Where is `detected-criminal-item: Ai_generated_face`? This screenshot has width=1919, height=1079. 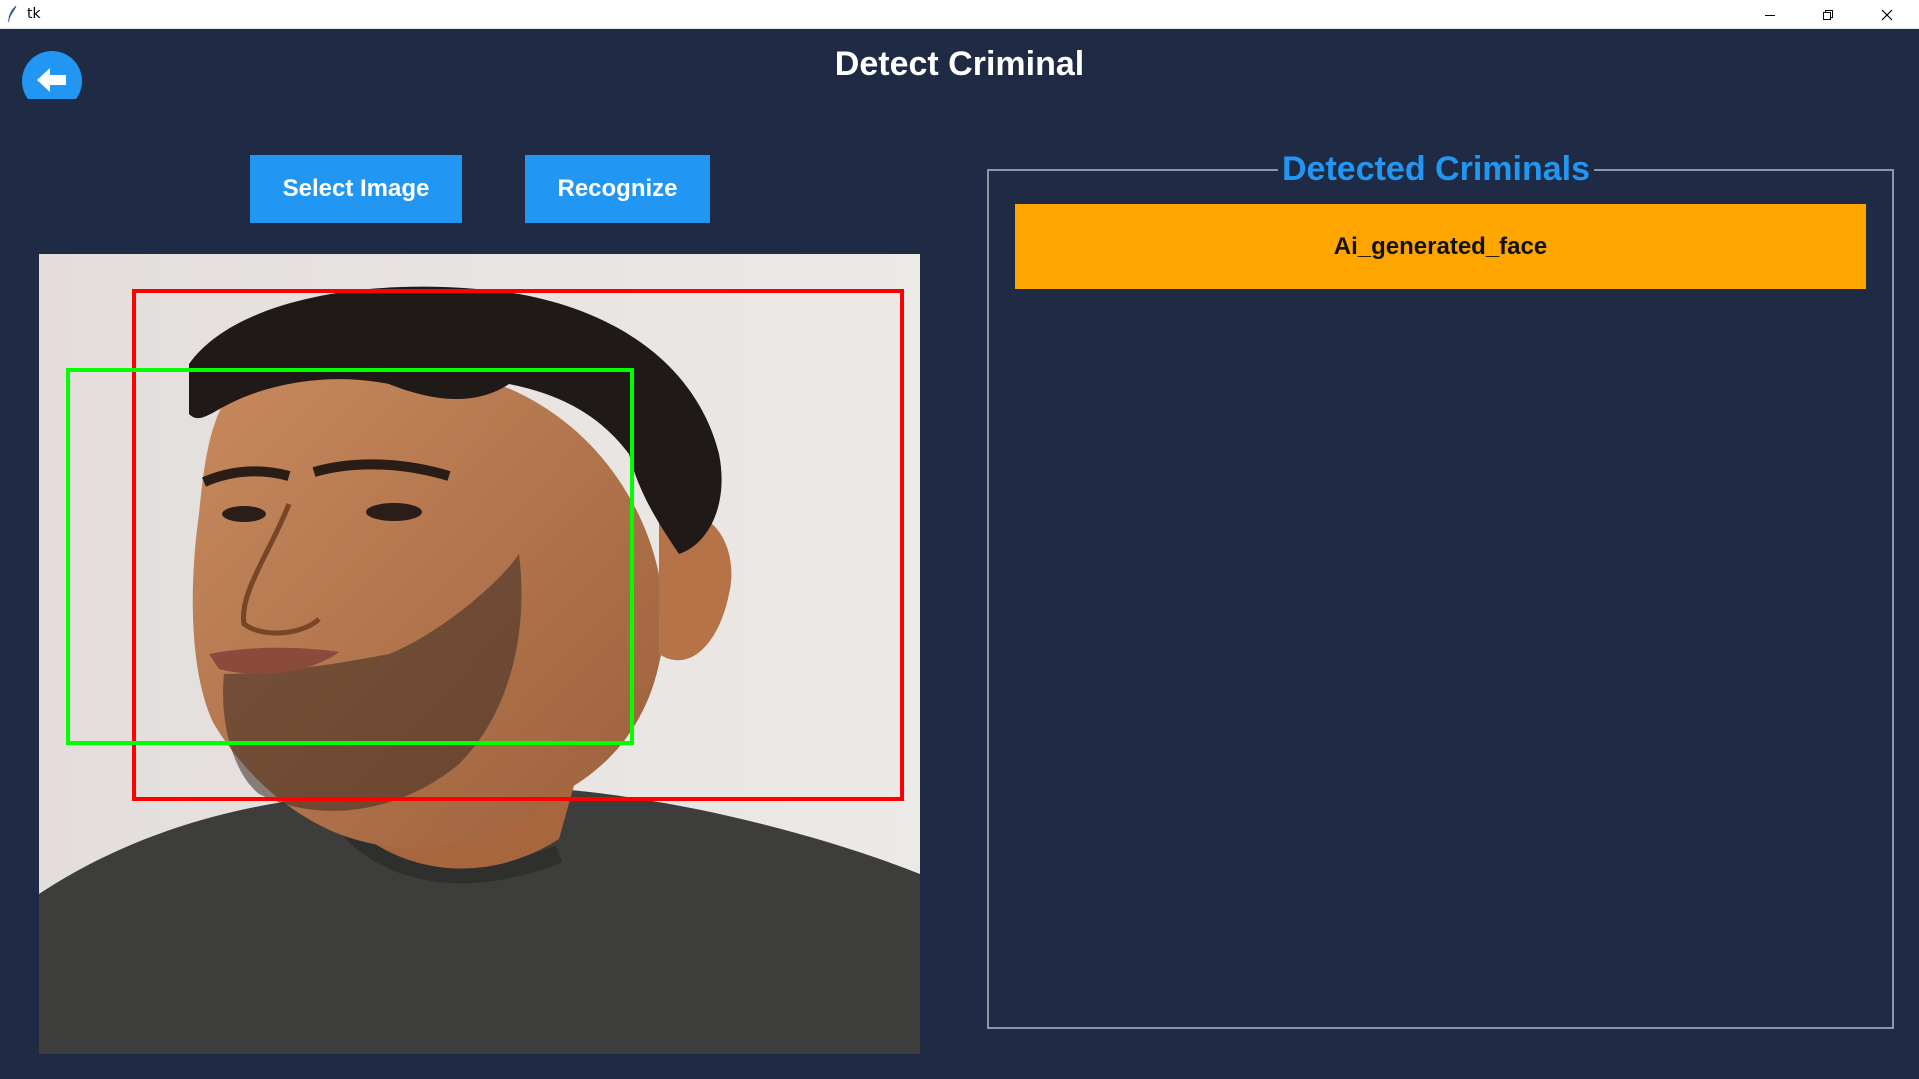
detected-criminal-item: Ai_generated_face is located at coordinates (1440, 246).